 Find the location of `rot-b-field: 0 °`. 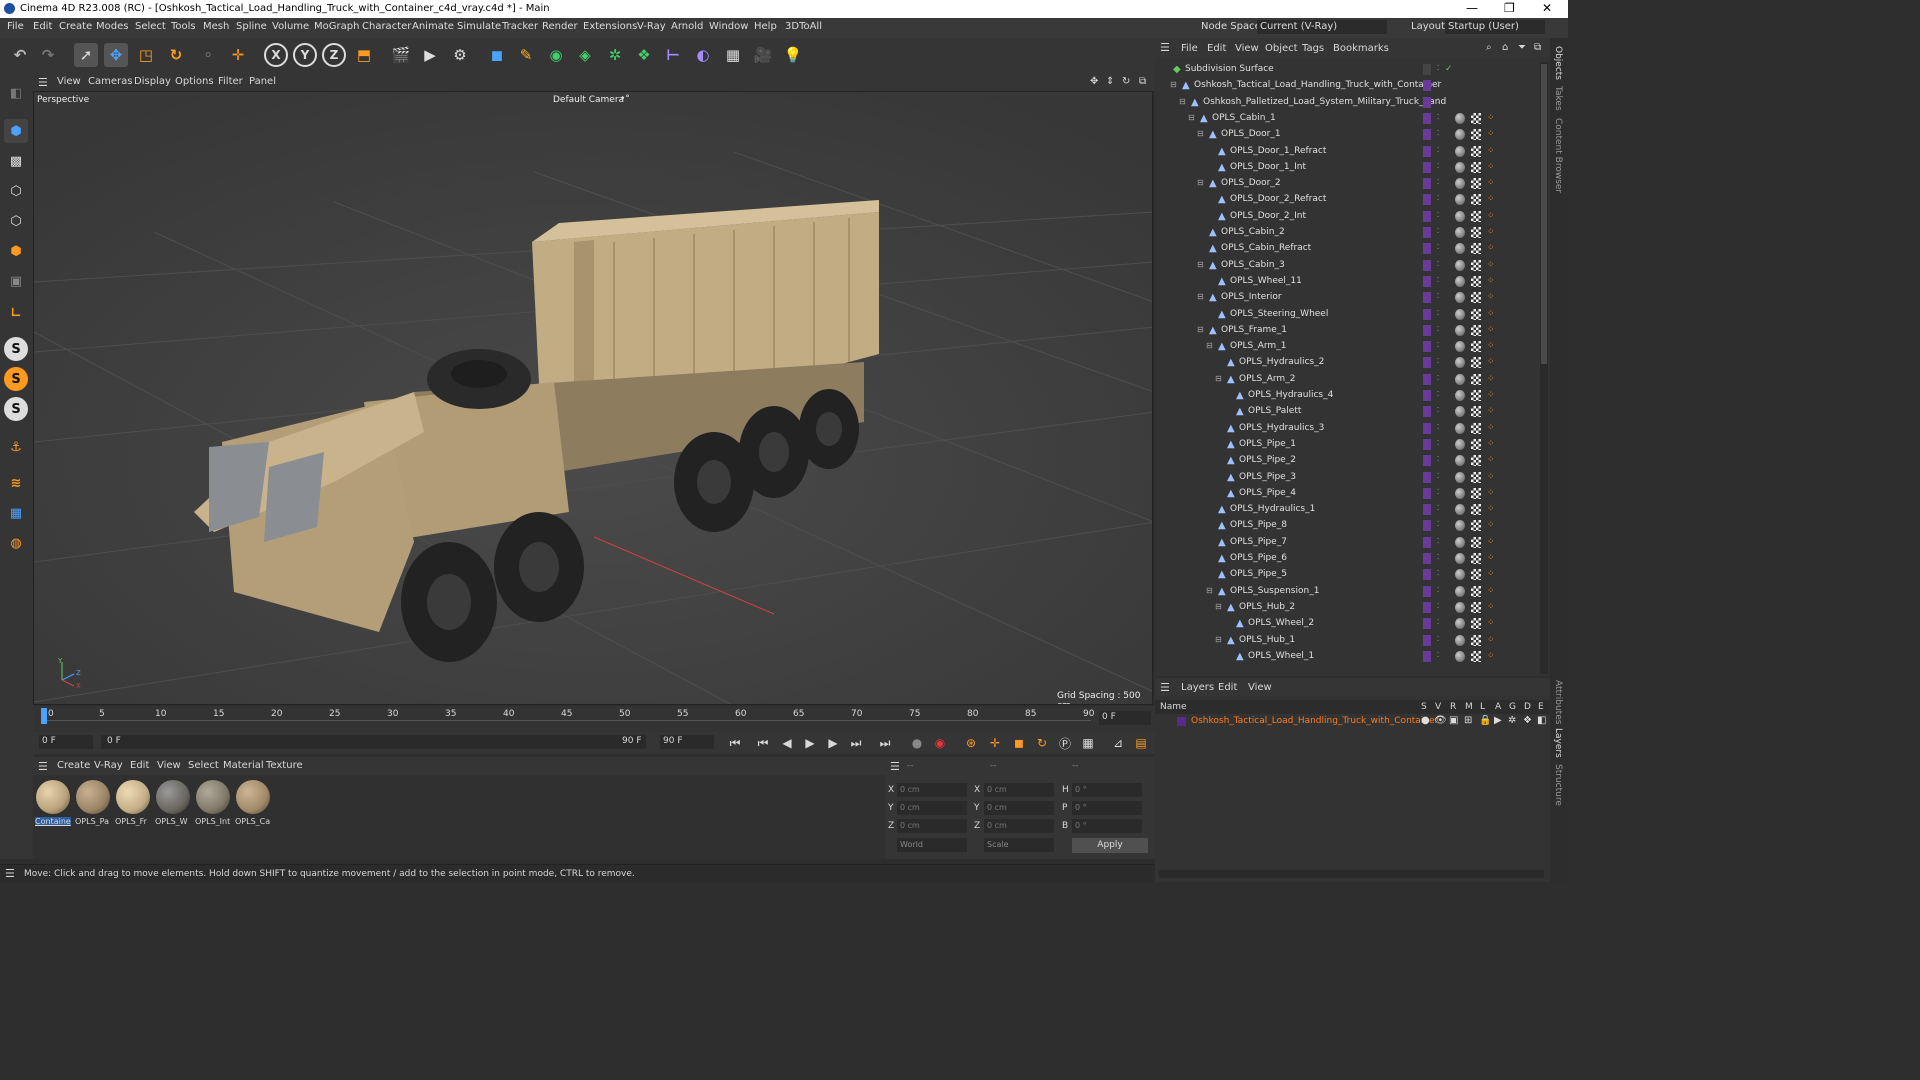

rot-b-field: 0 ° is located at coordinates (1107, 826).